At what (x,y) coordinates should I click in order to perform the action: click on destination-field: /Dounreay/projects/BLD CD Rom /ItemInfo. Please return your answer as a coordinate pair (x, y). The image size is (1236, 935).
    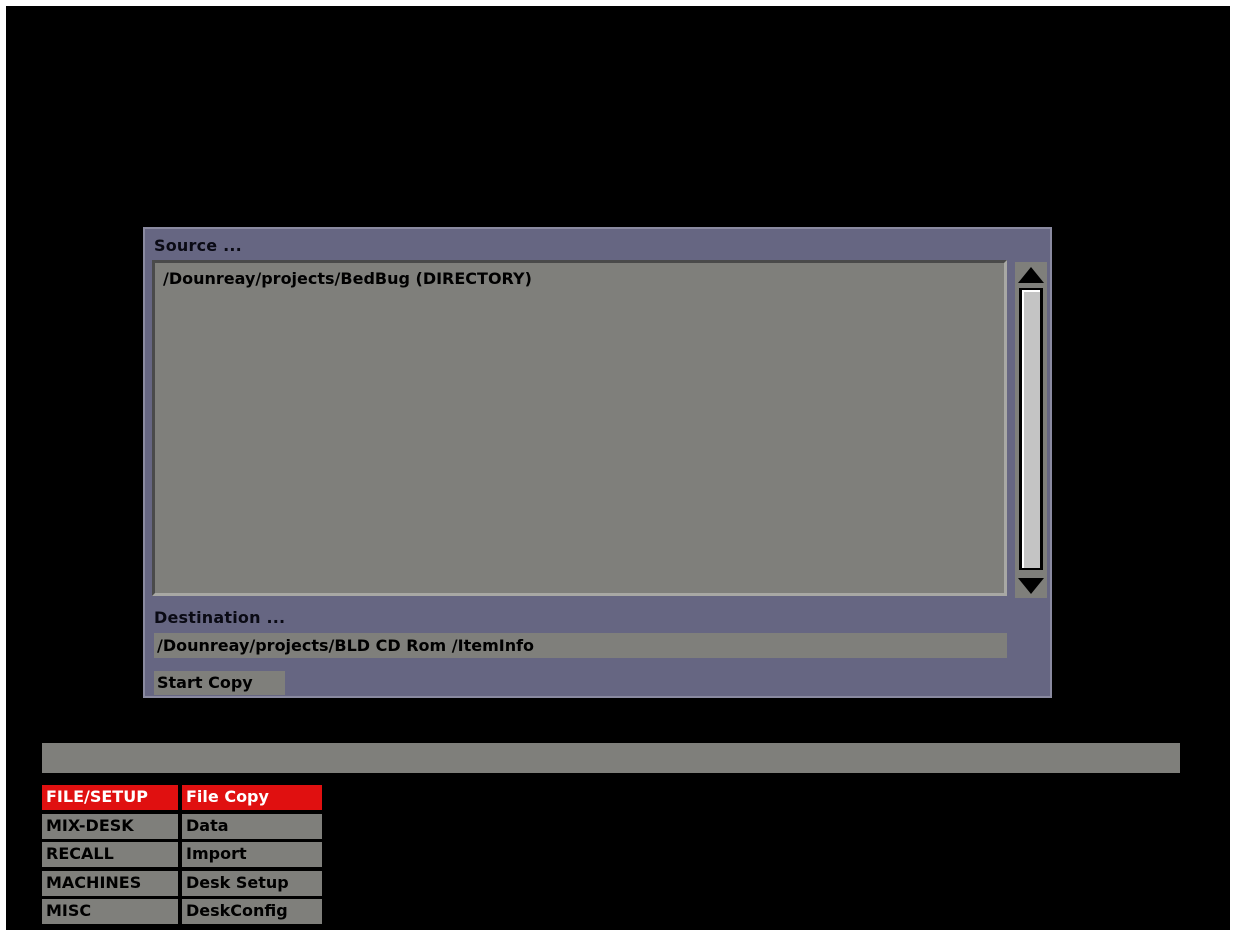
    Looking at the image, I should click on (580, 645).